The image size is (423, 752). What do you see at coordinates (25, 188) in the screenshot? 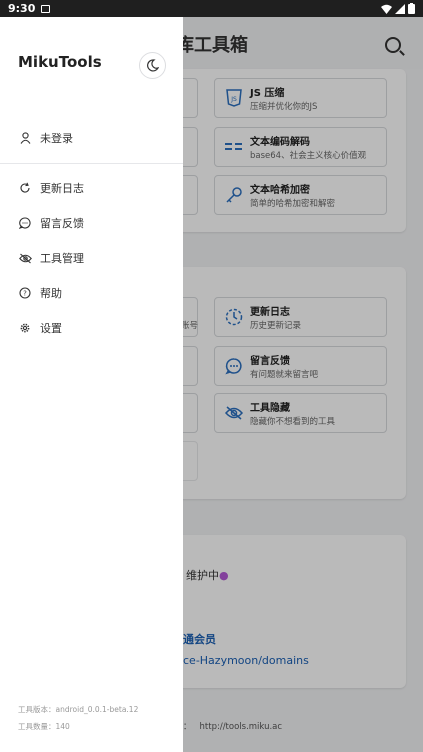
I see `refresh-icon` at bounding box center [25, 188].